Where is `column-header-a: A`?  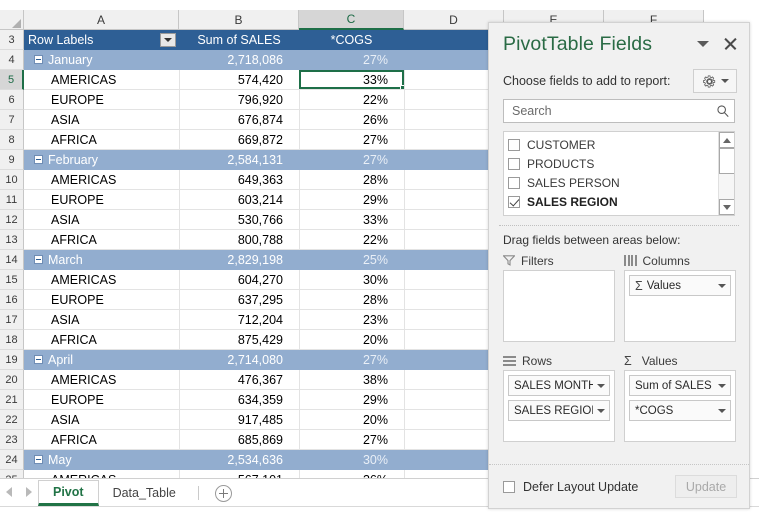
column-header-a: A is located at coordinates (101, 20).